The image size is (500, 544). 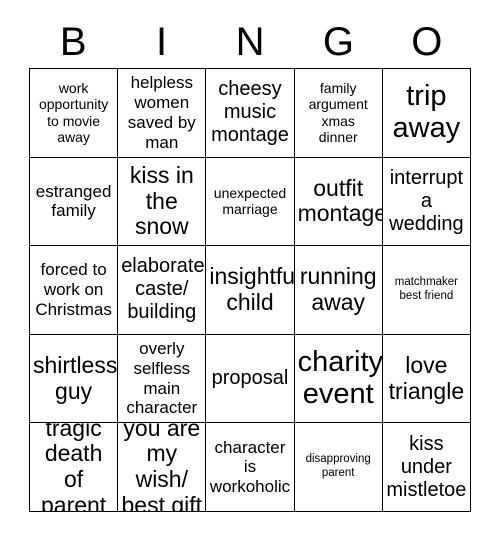 I want to click on bingo-cell-label: tragic death of parent, so click(x=73, y=467).